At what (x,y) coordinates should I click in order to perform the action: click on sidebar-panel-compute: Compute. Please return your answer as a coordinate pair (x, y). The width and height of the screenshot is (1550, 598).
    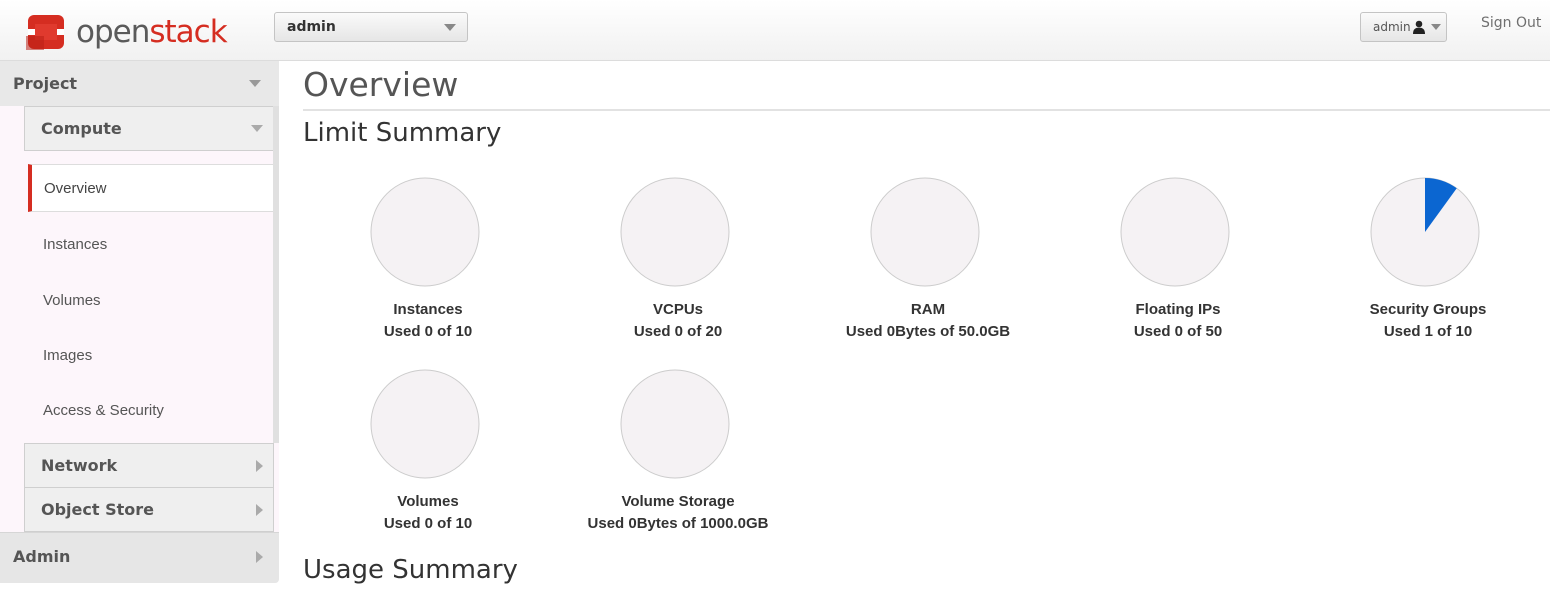
    Looking at the image, I should click on (149, 128).